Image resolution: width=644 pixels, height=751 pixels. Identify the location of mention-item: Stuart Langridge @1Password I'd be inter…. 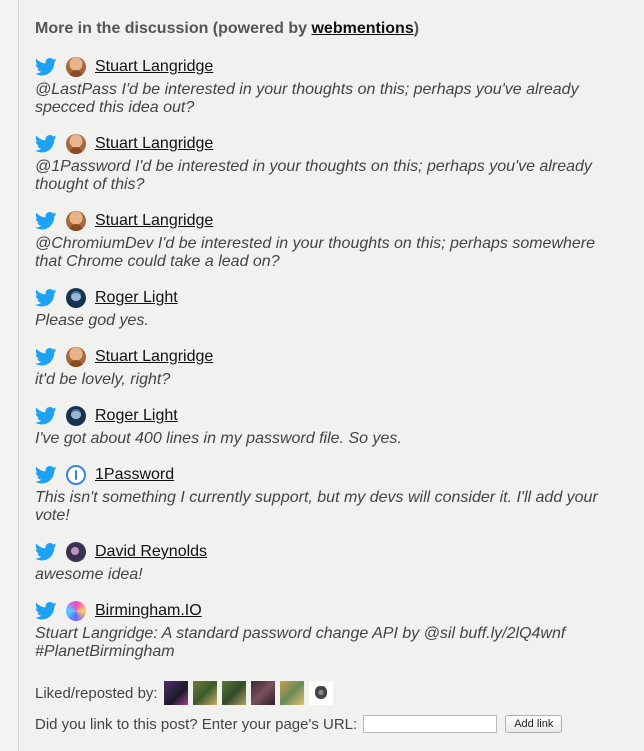
(332, 163).